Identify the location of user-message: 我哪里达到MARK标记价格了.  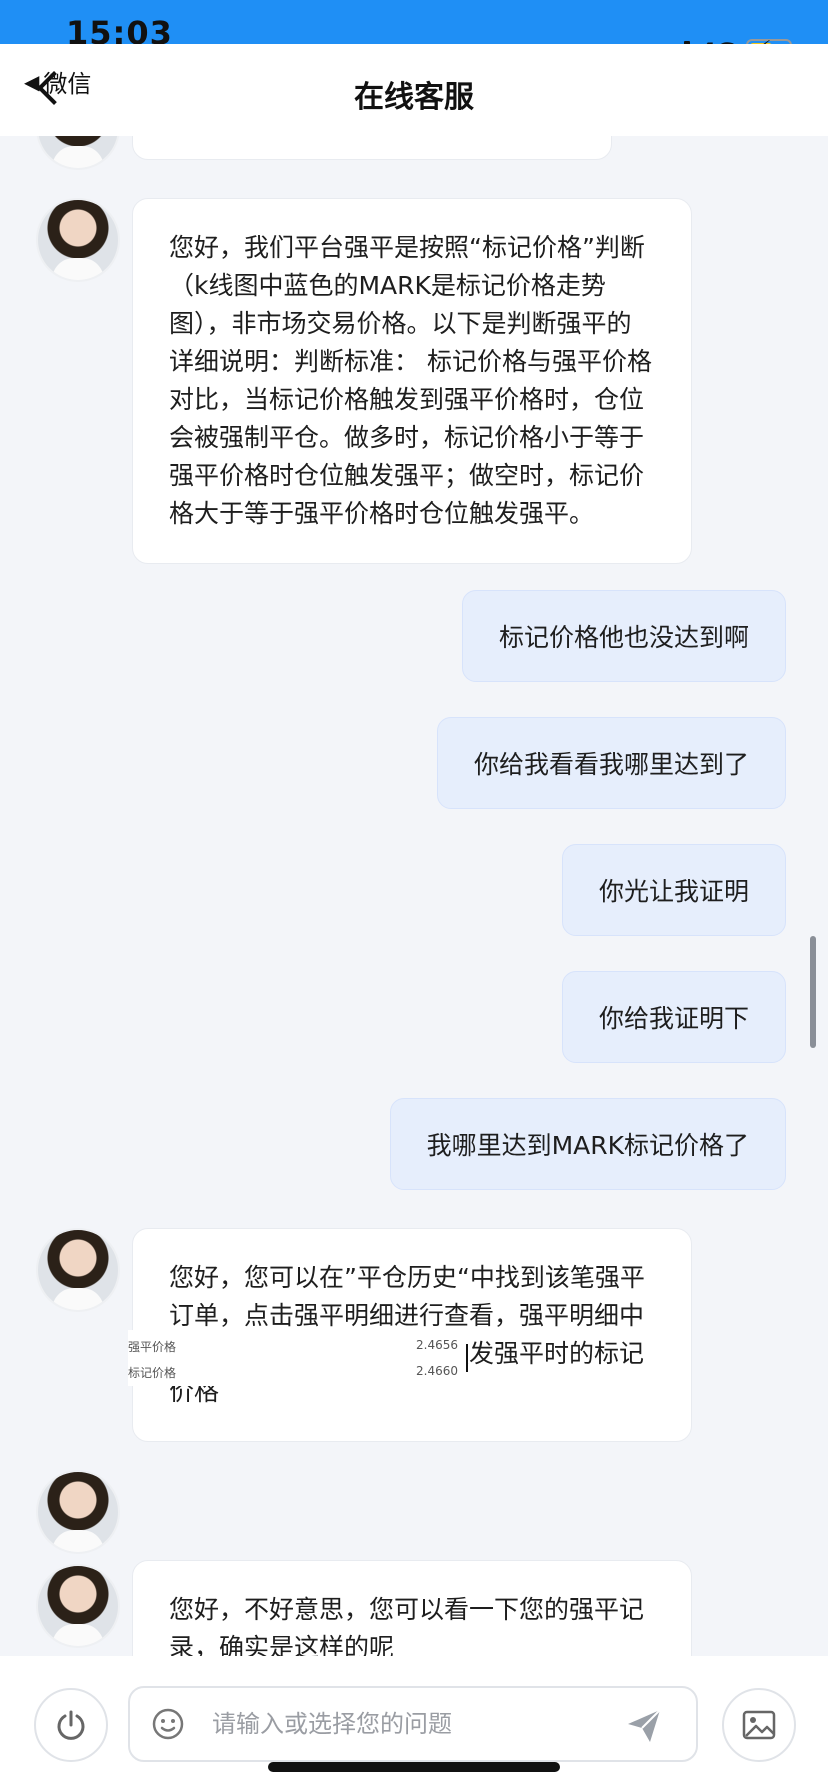
(587, 1144).